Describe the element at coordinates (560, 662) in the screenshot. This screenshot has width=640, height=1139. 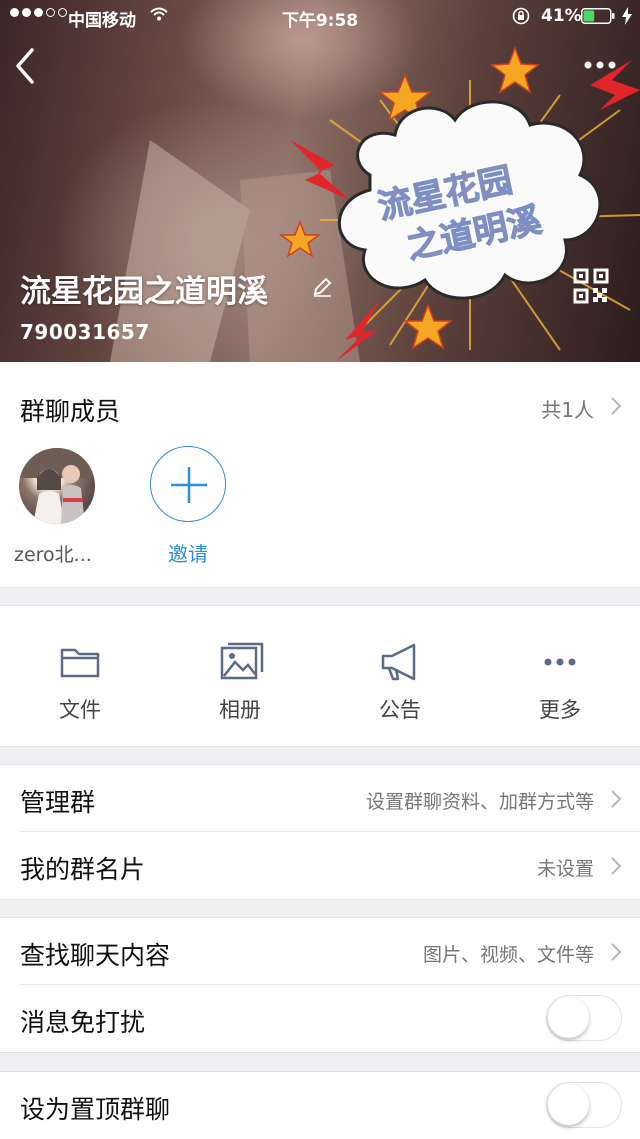
I see `more-dots-icon` at that location.